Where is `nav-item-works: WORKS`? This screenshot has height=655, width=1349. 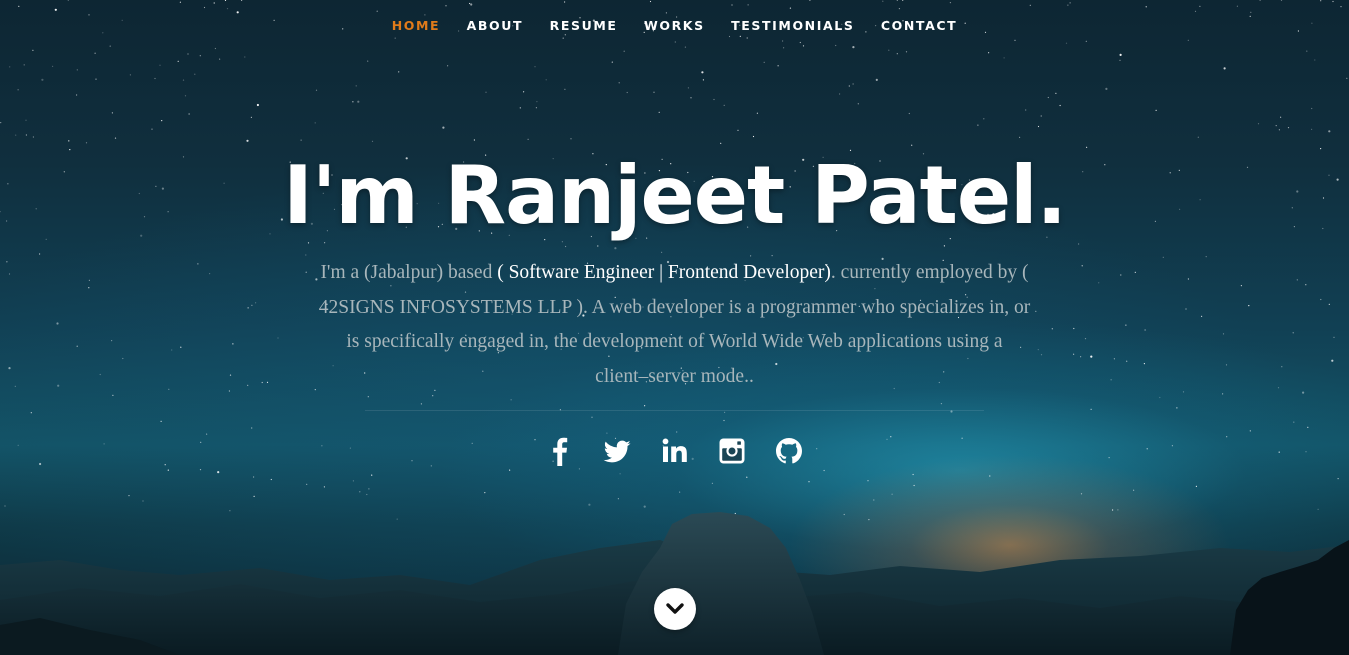 nav-item-works: WORKS is located at coordinates (674, 25).